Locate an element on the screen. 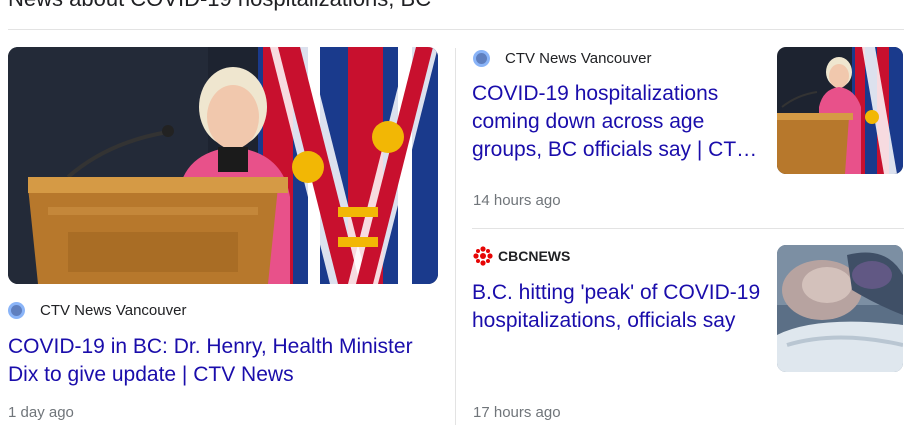 The image size is (912, 425). cbc-gem-icon is located at coordinates (483, 256).